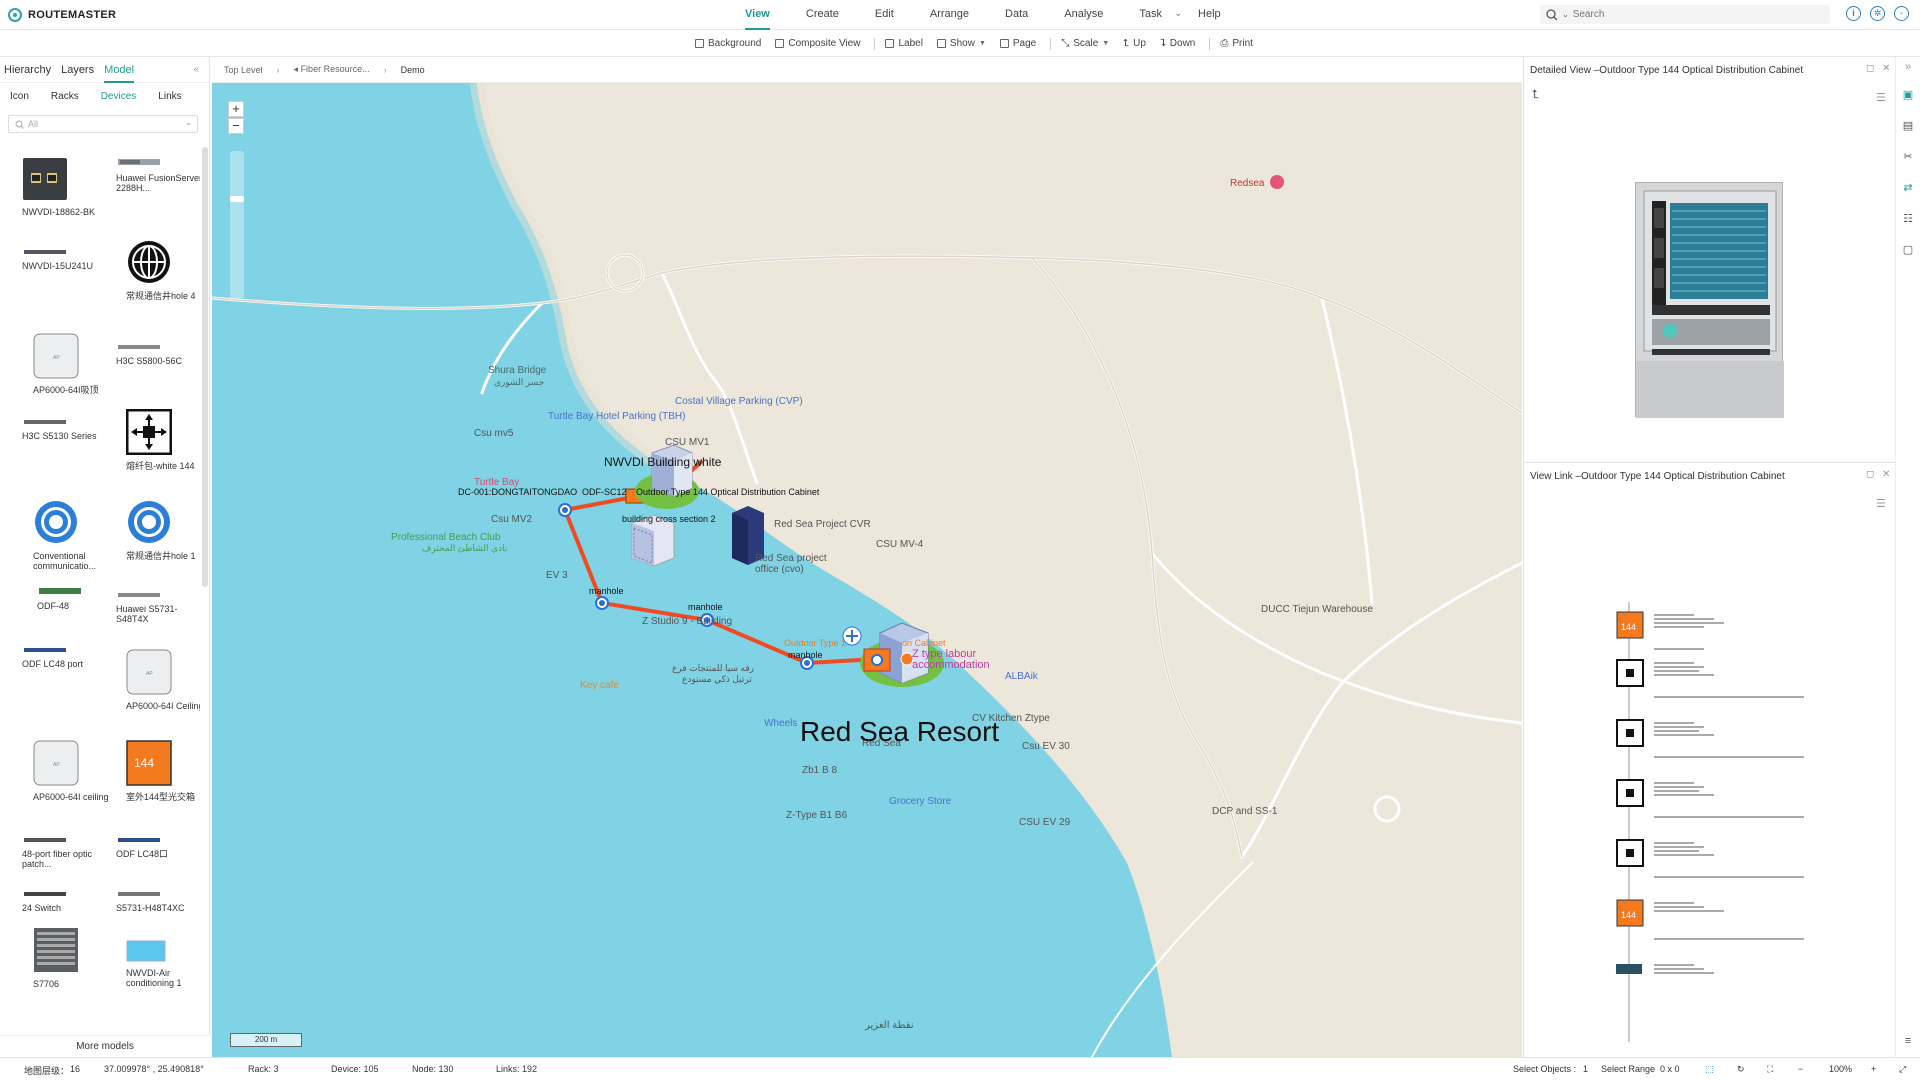 This screenshot has height=1080, width=1920. What do you see at coordinates (1709, 1069) in the screenshot?
I see `pointer-mode-icon: ⬚` at bounding box center [1709, 1069].